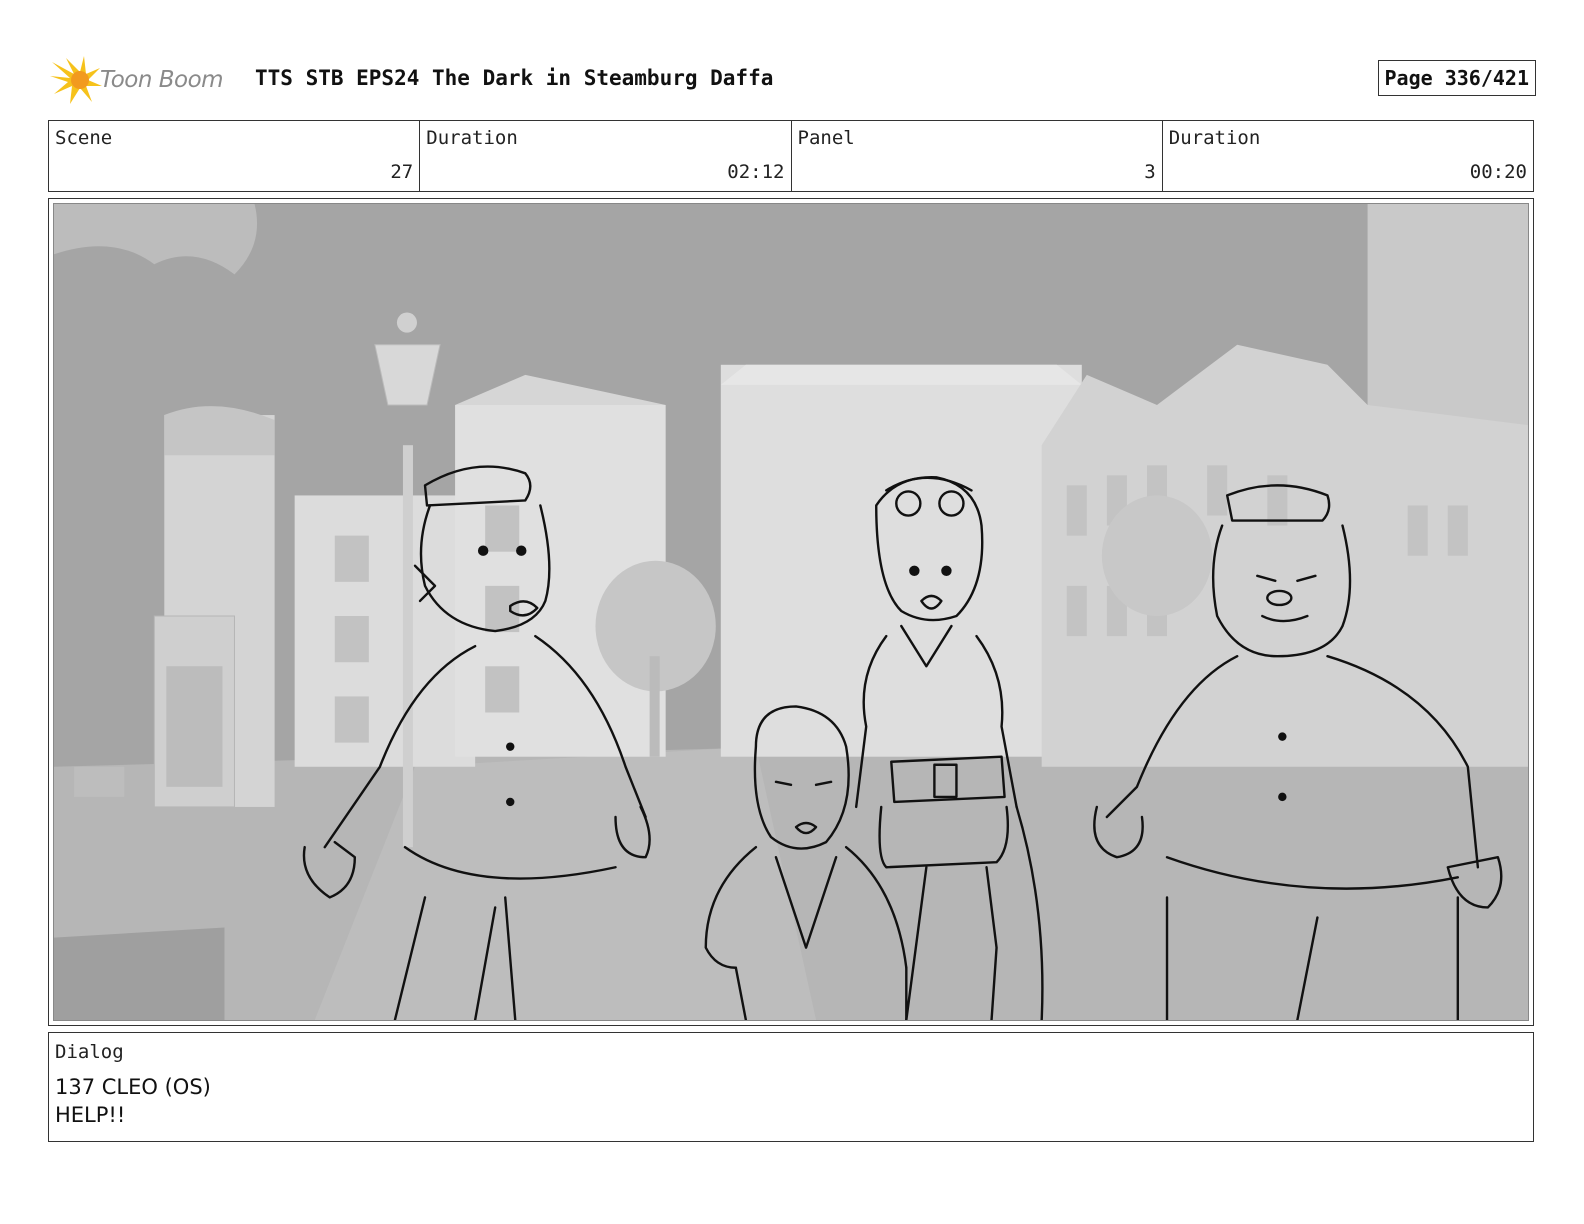 This screenshot has height=1224, width=1584. I want to click on panel-label: Panel, so click(826, 138).